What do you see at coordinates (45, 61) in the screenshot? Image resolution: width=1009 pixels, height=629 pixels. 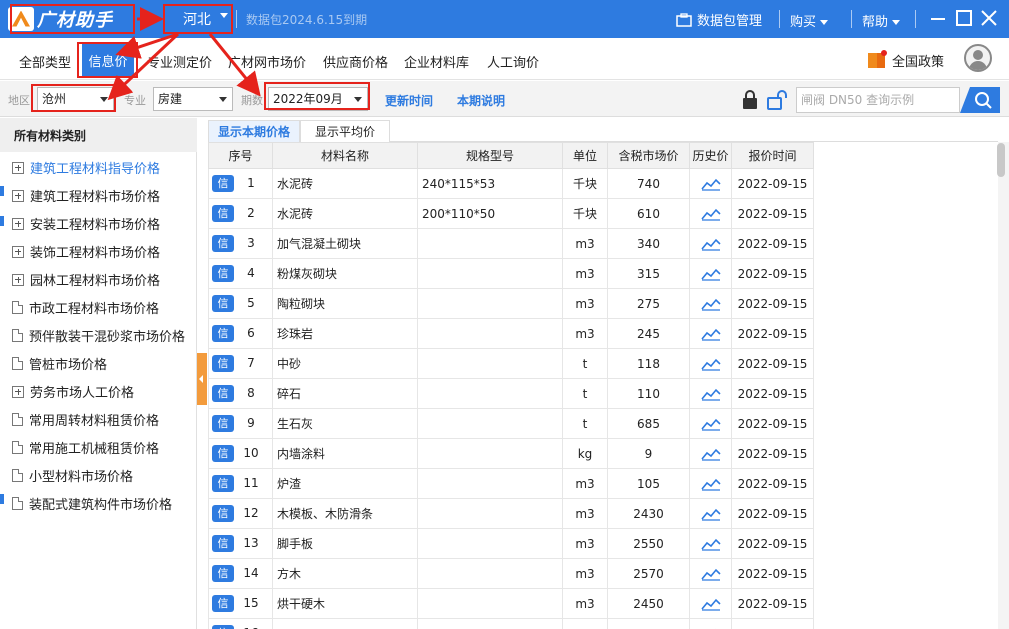 I see `nav-all-types: 全部类型` at bounding box center [45, 61].